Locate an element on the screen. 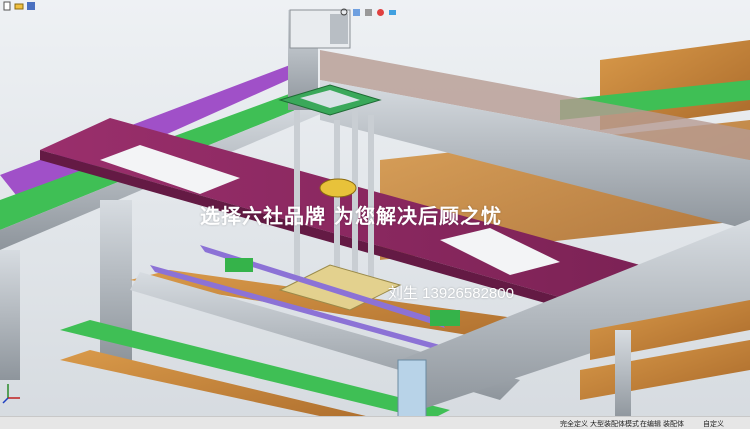 Image resolution: width=750 pixels, height=429 pixels. zoom-to-fit-icon is located at coordinates (344, 8).